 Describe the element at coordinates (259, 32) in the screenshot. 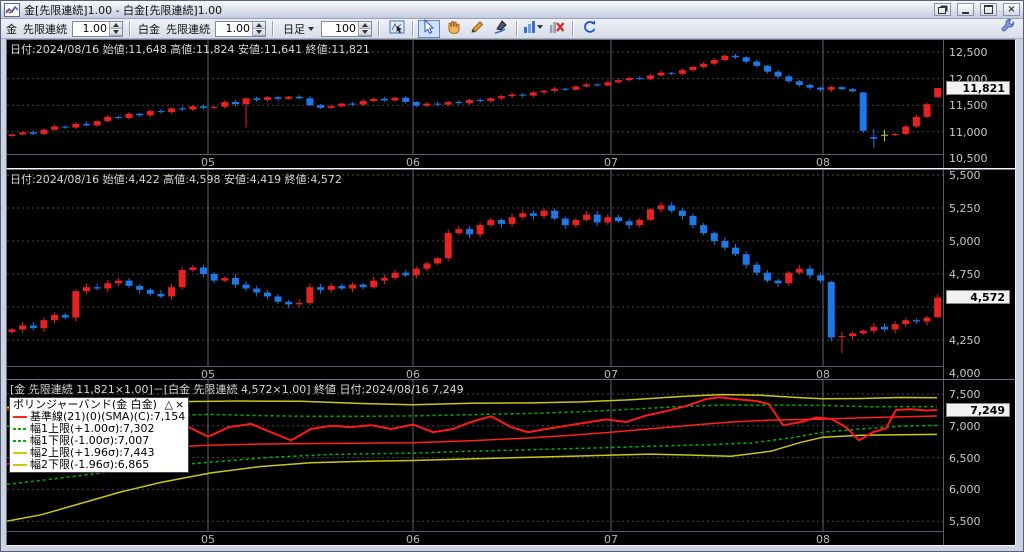

I see `platinum-ratio-down-button` at that location.